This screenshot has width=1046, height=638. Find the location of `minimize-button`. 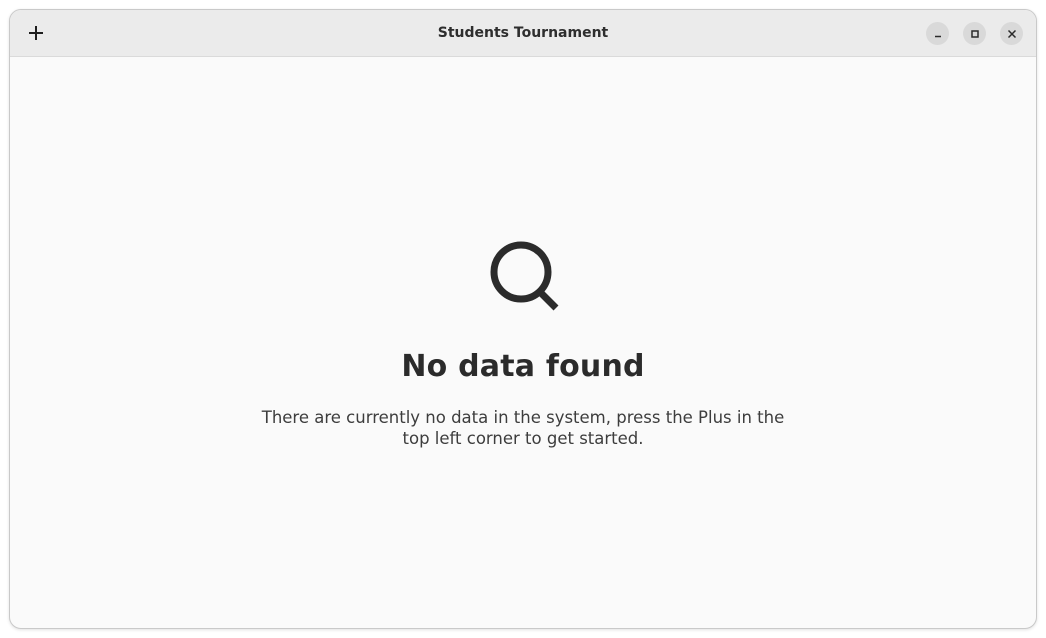

minimize-button is located at coordinates (937, 33).